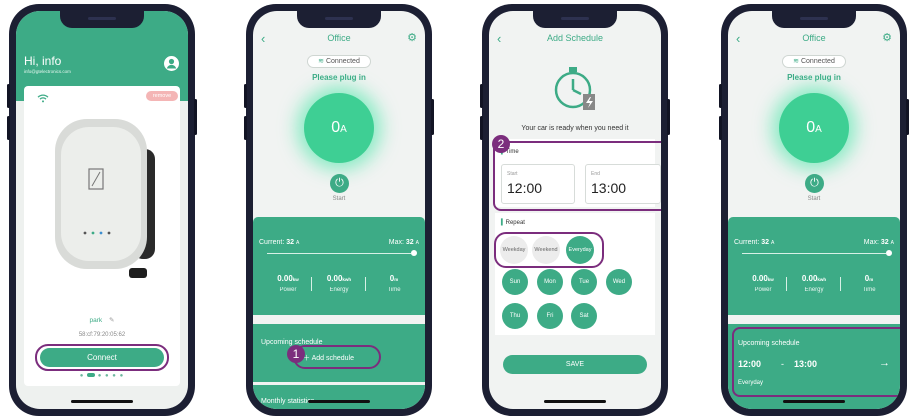 The height and width of the screenshot is (419, 915). What do you see at coordinates (584, 316) in the screenshot?
I see `day-sat: Sat` at bounding box center [584, 316].